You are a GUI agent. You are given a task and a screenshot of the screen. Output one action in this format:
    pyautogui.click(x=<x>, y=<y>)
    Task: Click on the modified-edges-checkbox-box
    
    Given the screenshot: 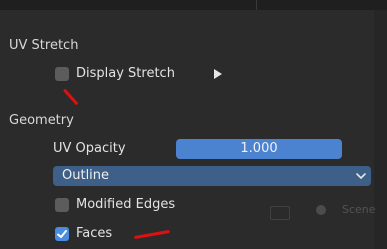 What is the action you would take?
    pyautogui.click(x=62, y=205)
    